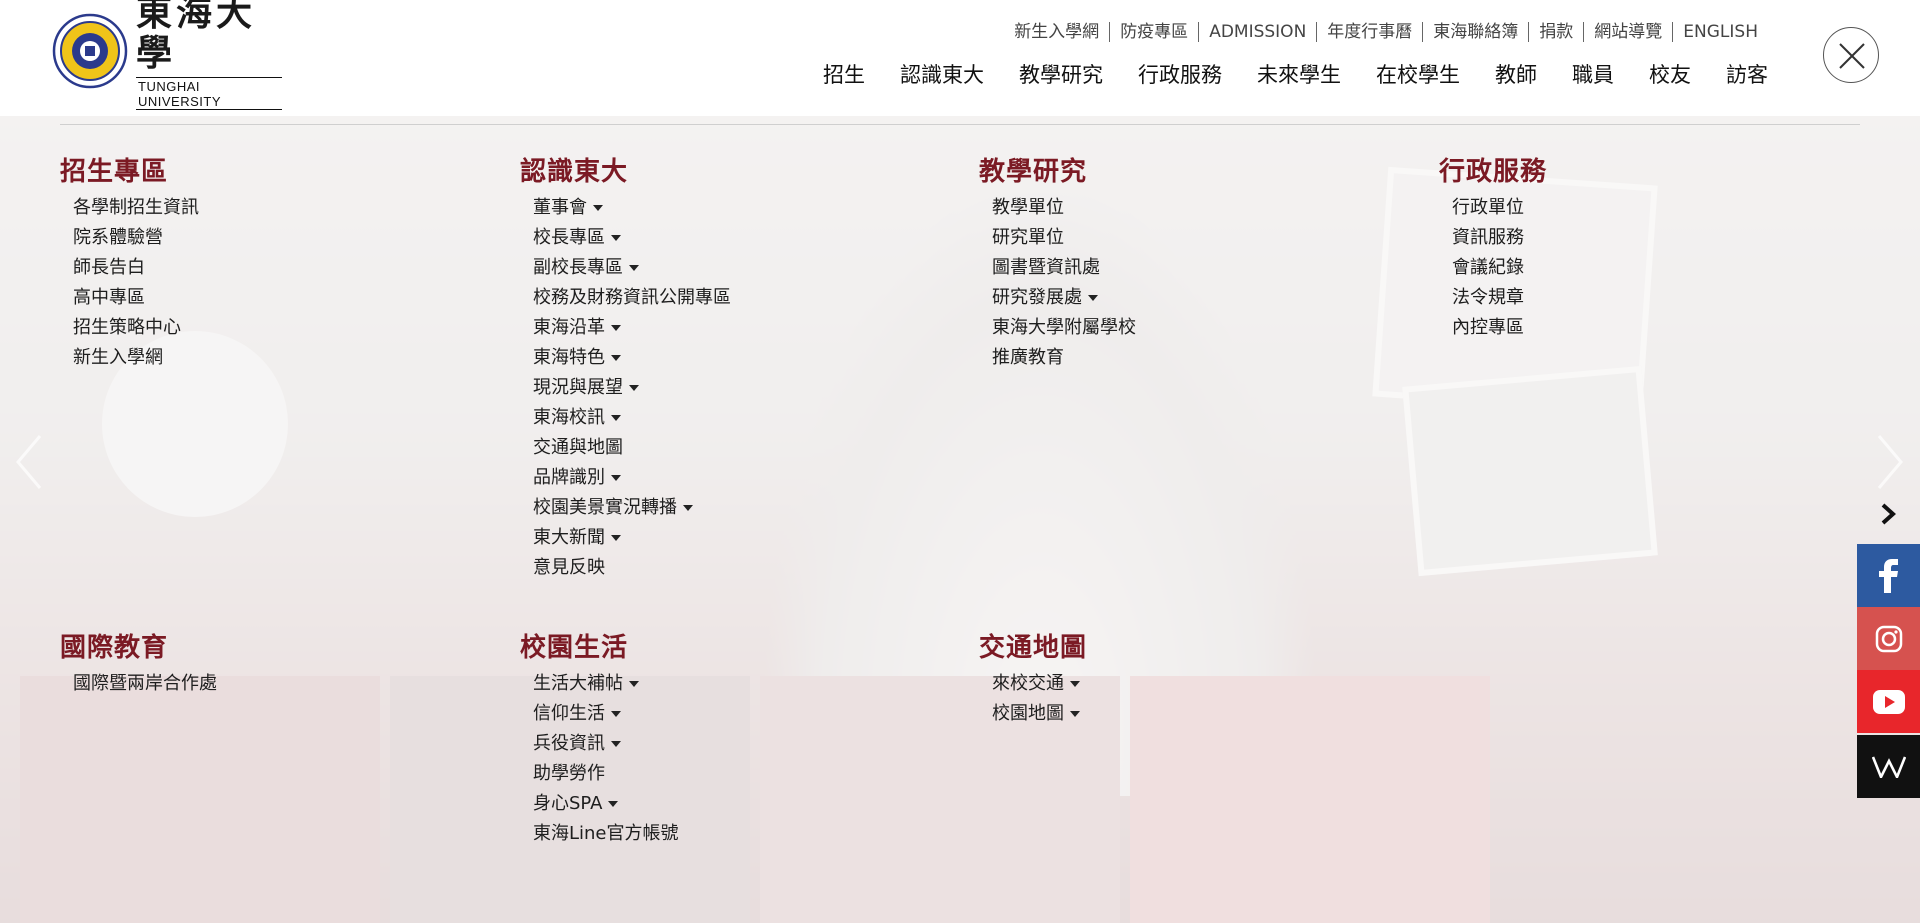 The image size is (1920, 923). I want to click on close-menu-button, so click(1851, 55).